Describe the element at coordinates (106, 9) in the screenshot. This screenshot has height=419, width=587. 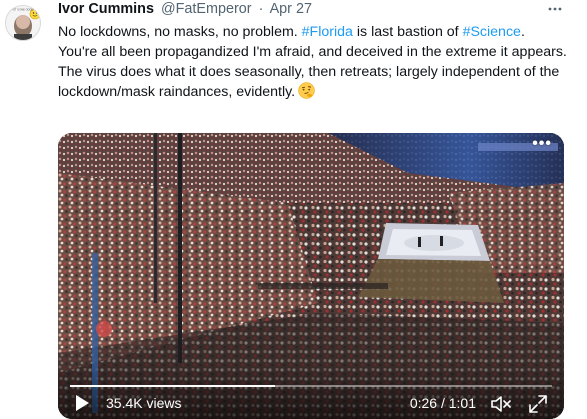
I see `author-name: Ivor Cummins` at that location.